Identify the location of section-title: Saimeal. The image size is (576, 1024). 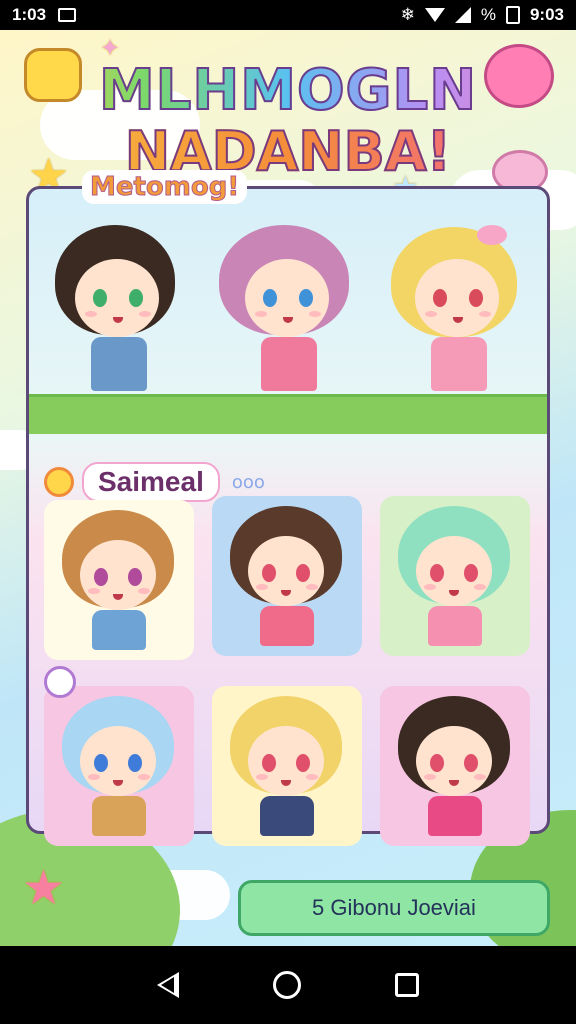
(151, 482).